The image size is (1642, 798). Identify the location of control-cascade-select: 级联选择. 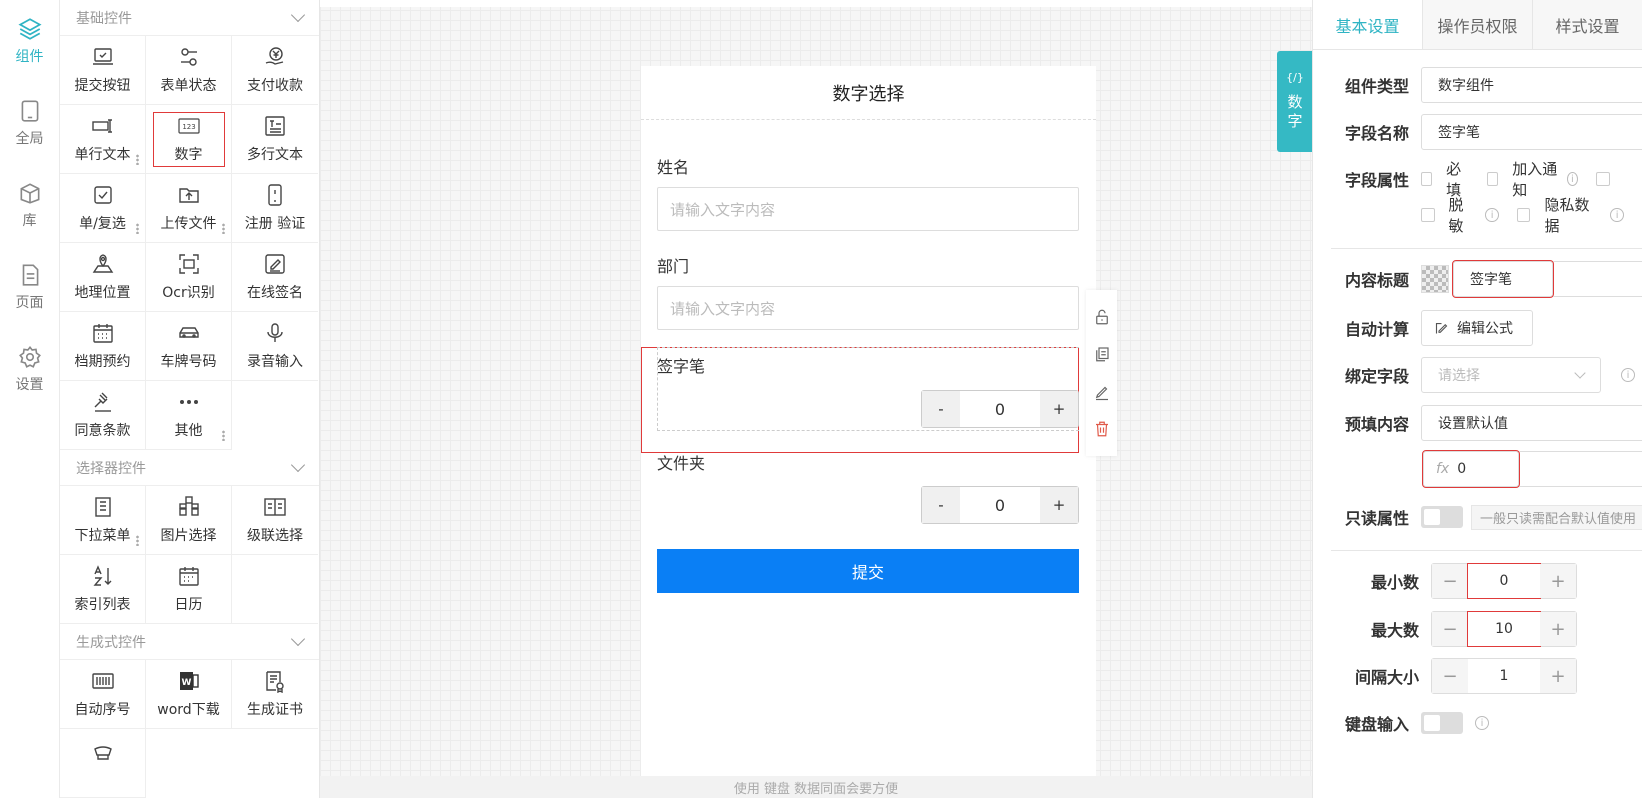
(275, 520).